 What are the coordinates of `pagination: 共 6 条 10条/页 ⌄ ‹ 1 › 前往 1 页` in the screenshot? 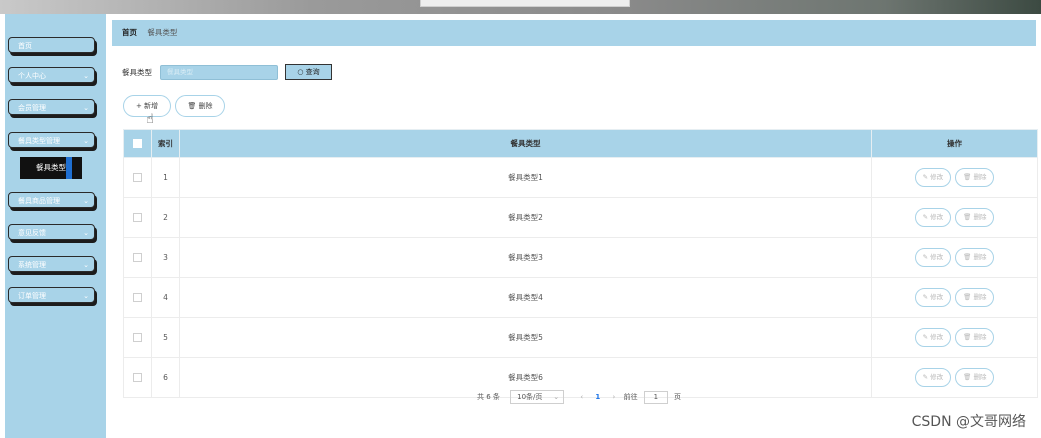 It's located at (579, 398).